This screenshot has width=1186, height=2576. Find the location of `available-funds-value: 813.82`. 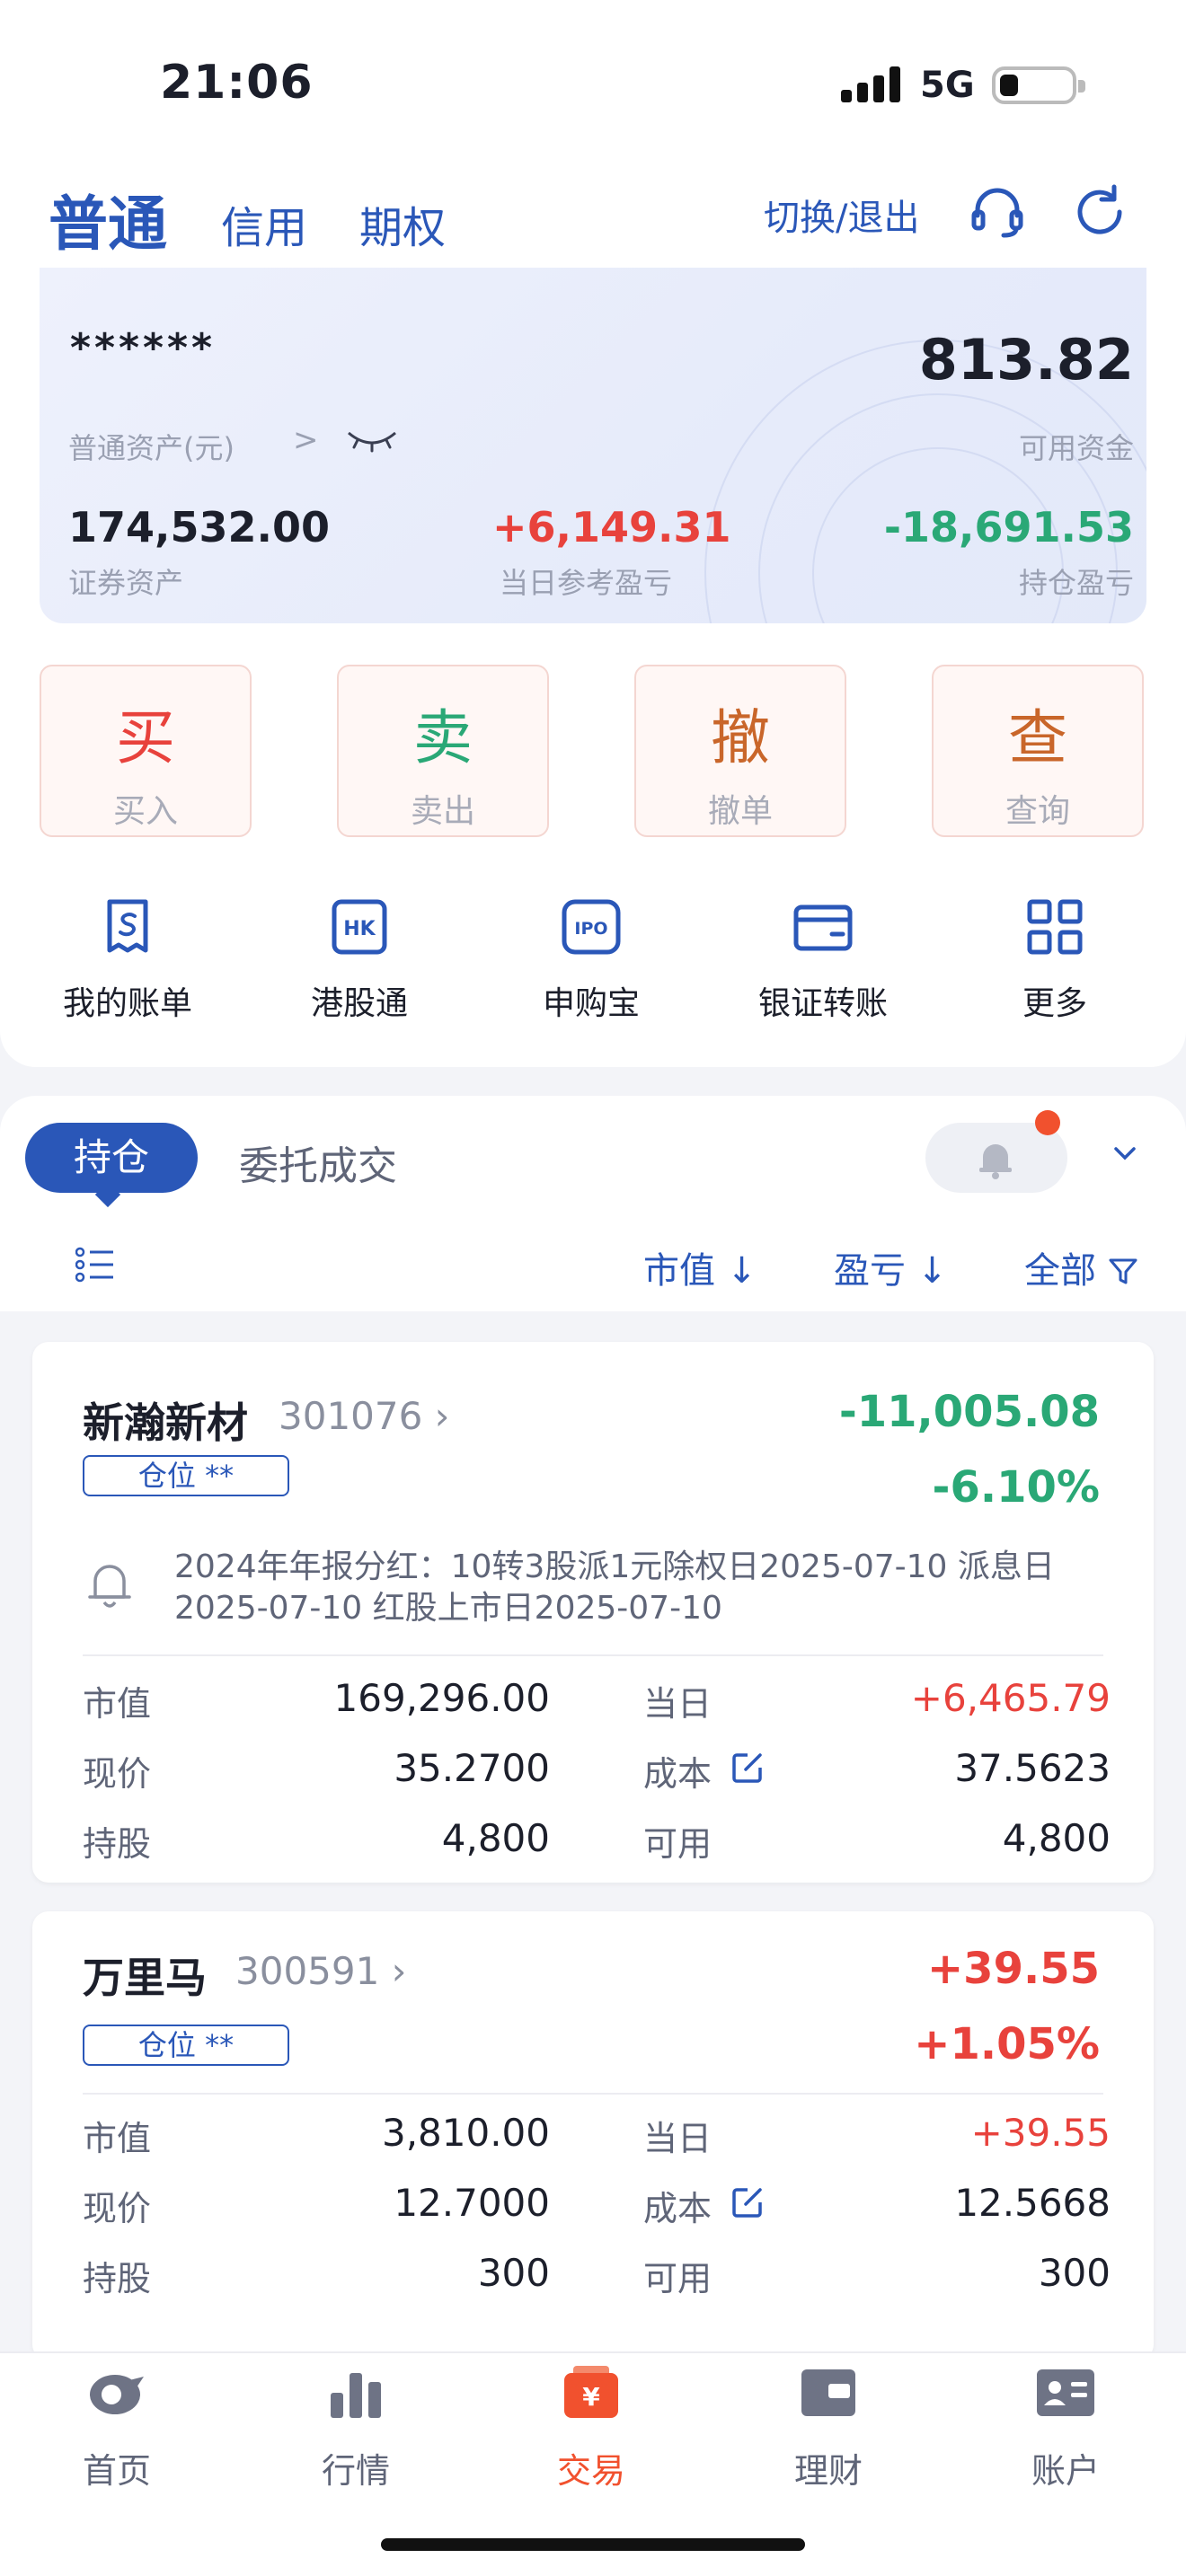

available-funds-value: 813.82 is located at coordinates (1026, 360).